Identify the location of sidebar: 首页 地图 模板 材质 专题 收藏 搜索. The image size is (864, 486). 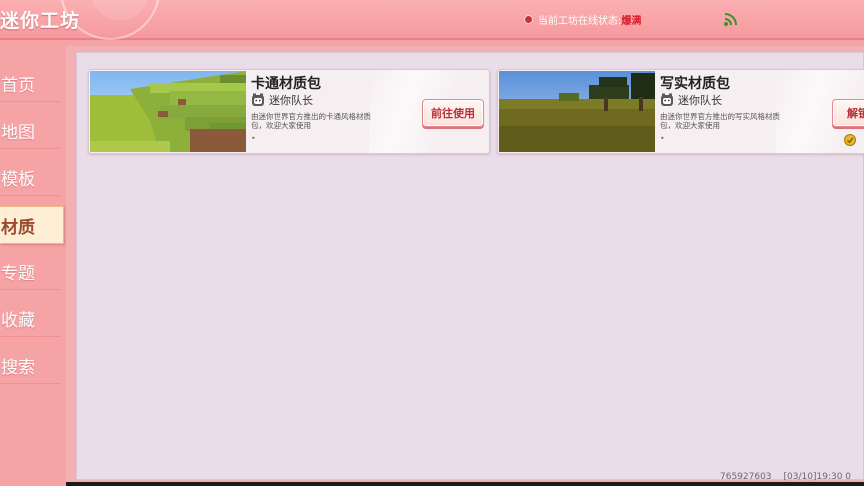
(33, 264).